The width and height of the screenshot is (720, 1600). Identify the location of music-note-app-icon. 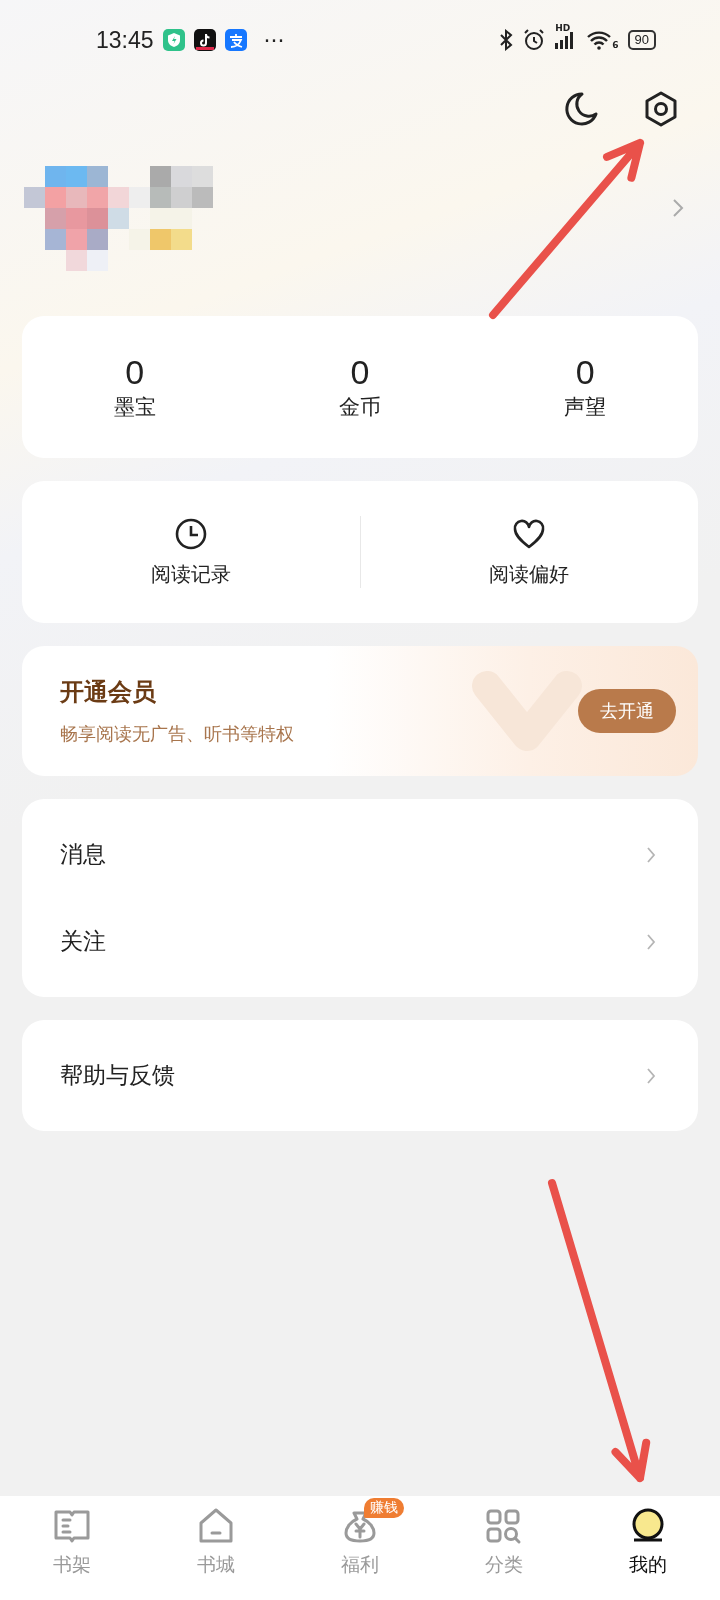
(204, 40).